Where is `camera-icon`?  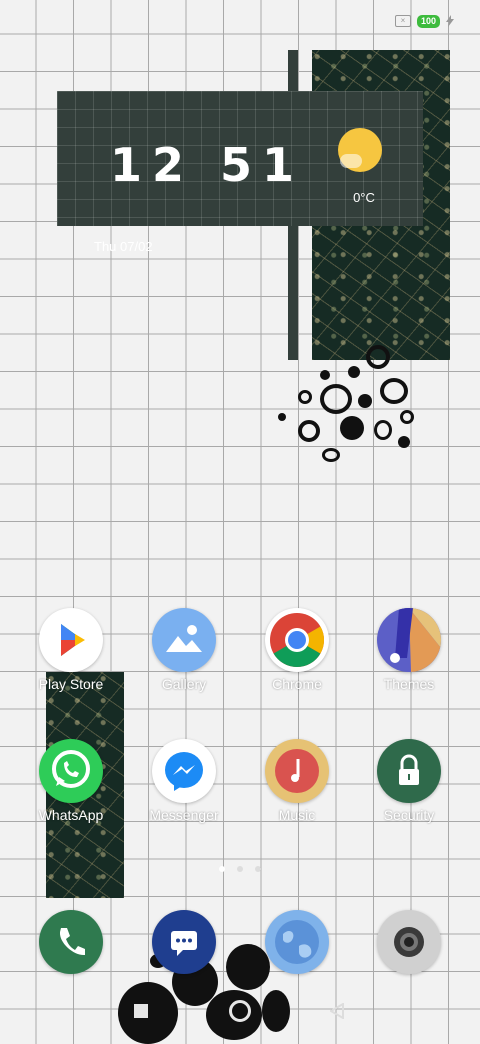 camera-icon is located at coordinates (409, 942).